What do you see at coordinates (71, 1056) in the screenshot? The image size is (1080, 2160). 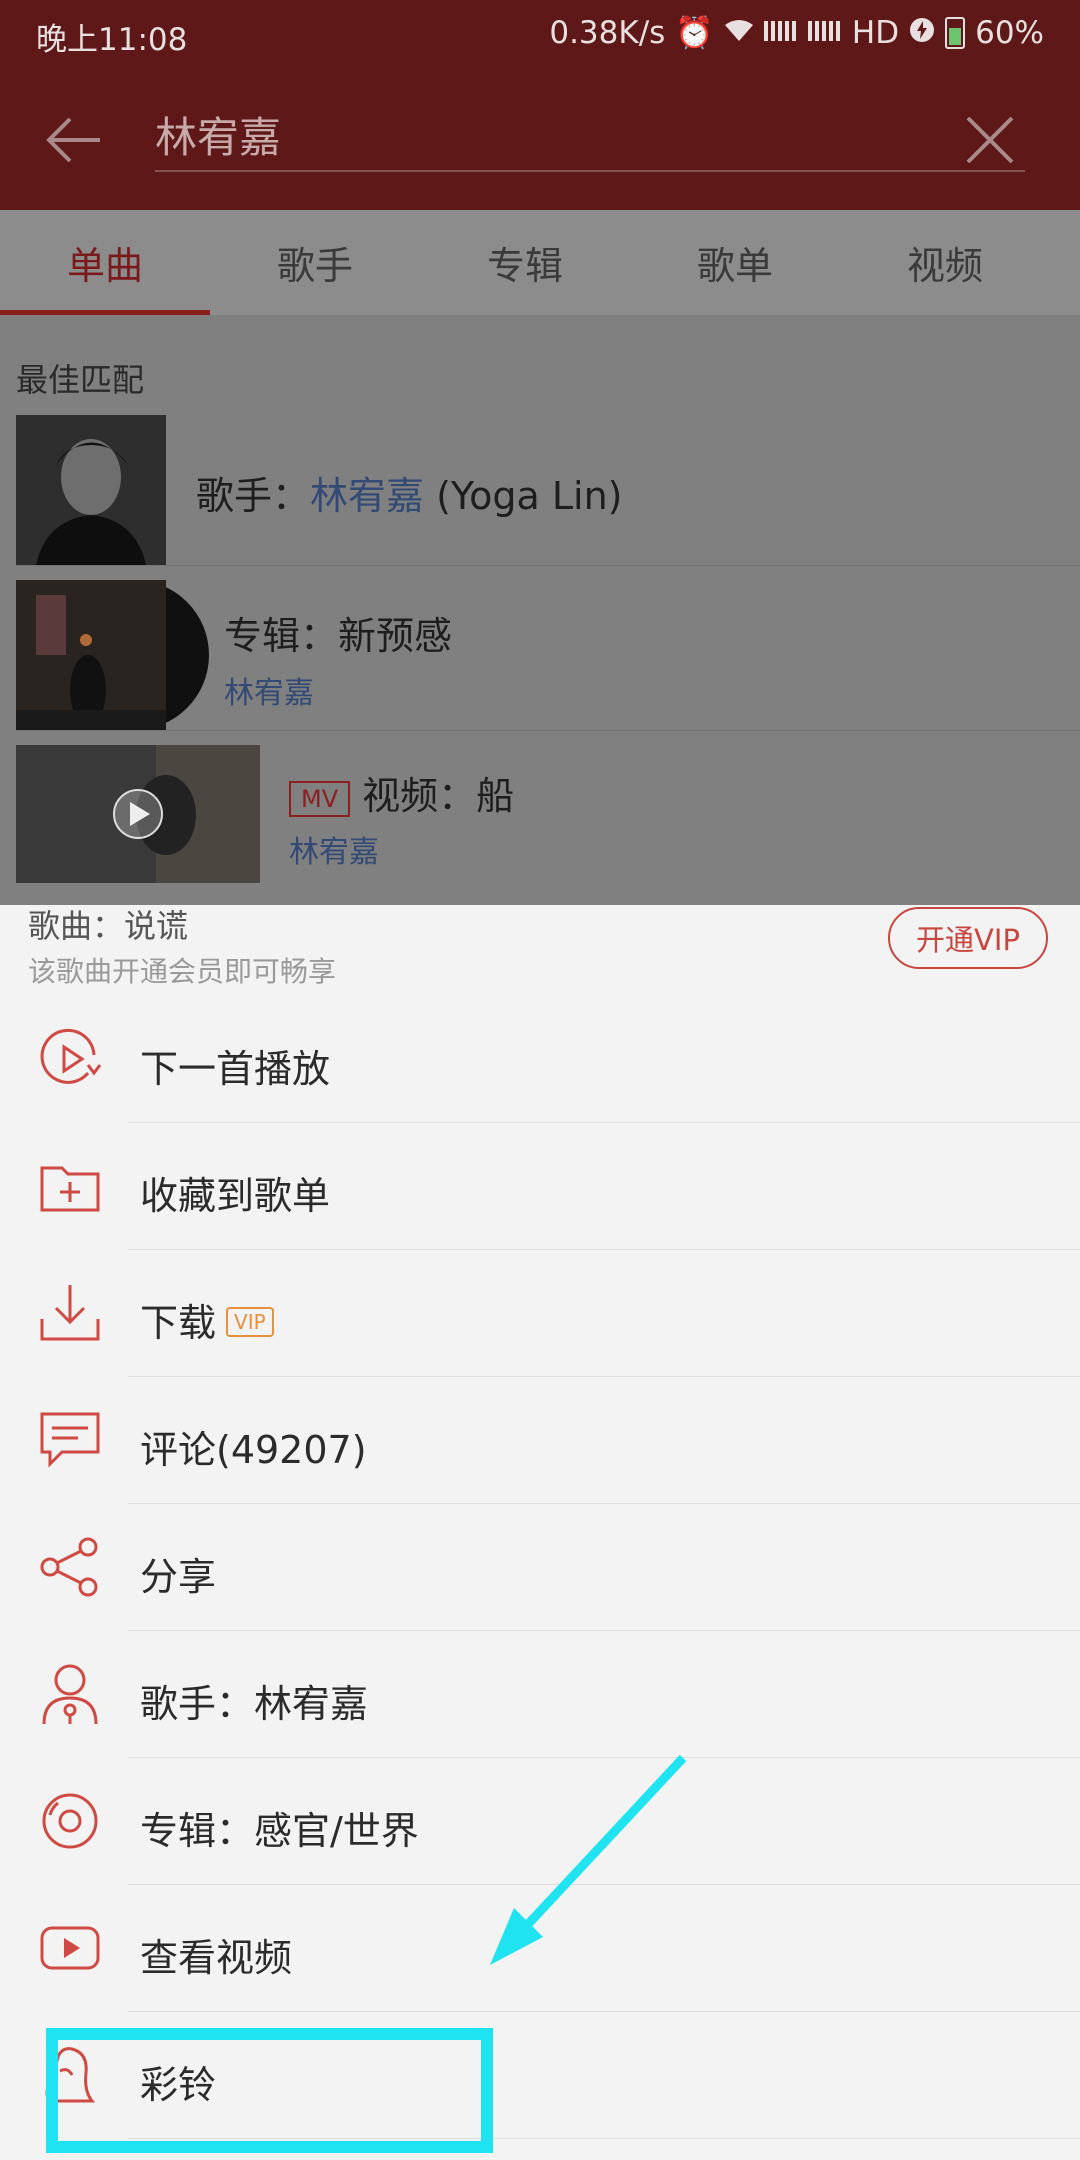 I see `play-next-icon` at bounding box center [71, 1056].